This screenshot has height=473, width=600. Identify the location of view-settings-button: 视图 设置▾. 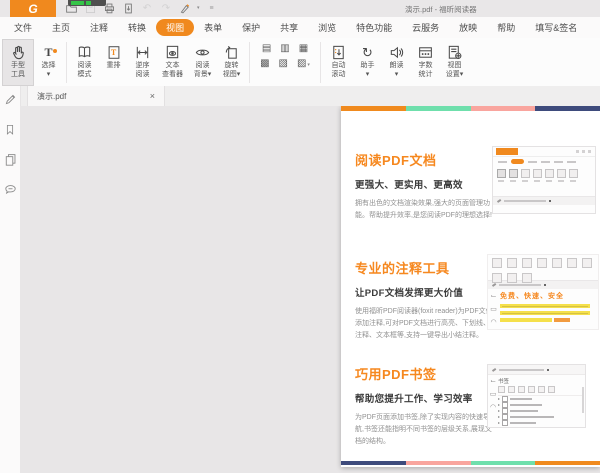
(454, 62).